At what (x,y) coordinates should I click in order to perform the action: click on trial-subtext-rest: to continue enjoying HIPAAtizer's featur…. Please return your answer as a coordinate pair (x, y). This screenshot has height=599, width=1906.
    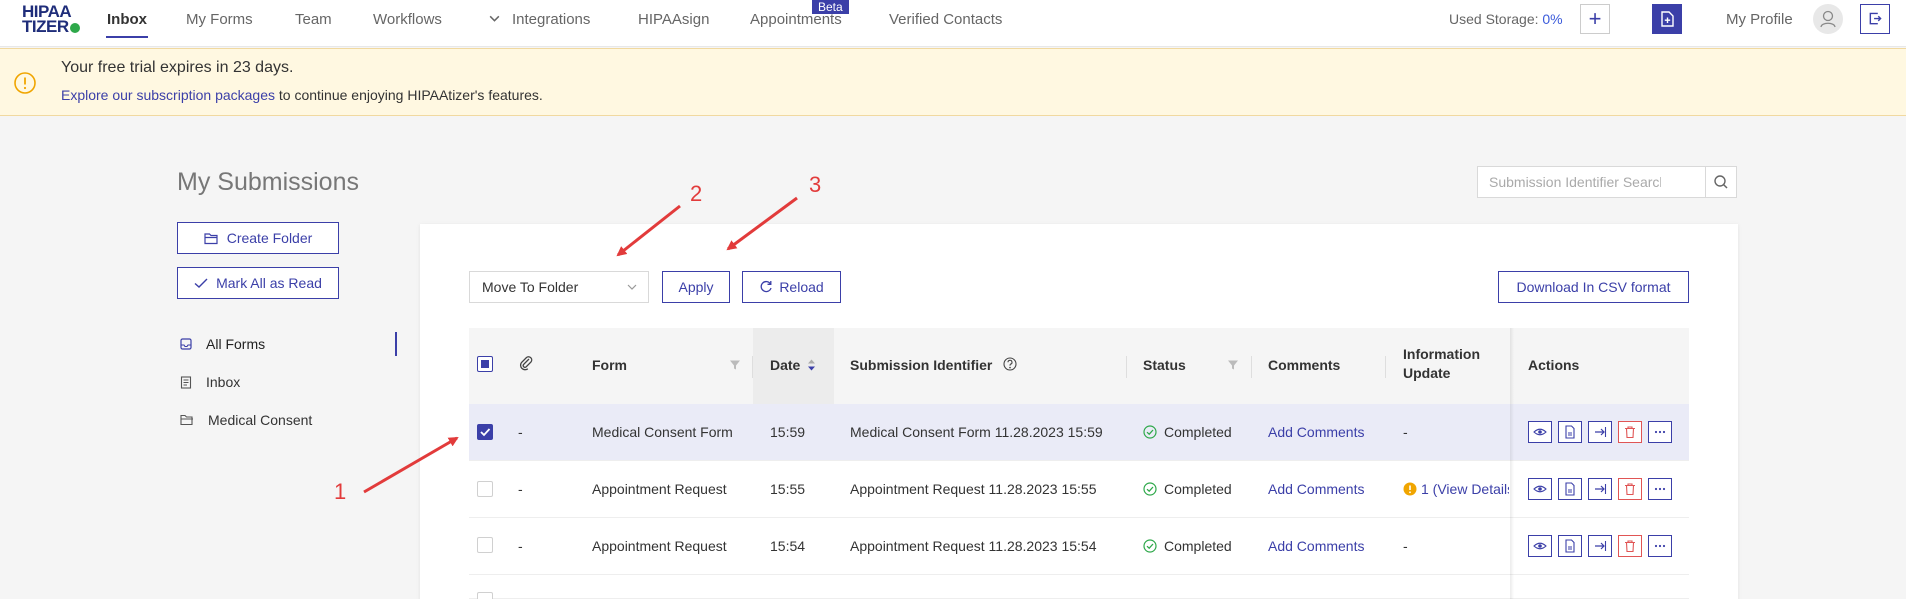
    Looking at the image, I should click on (409, 95).